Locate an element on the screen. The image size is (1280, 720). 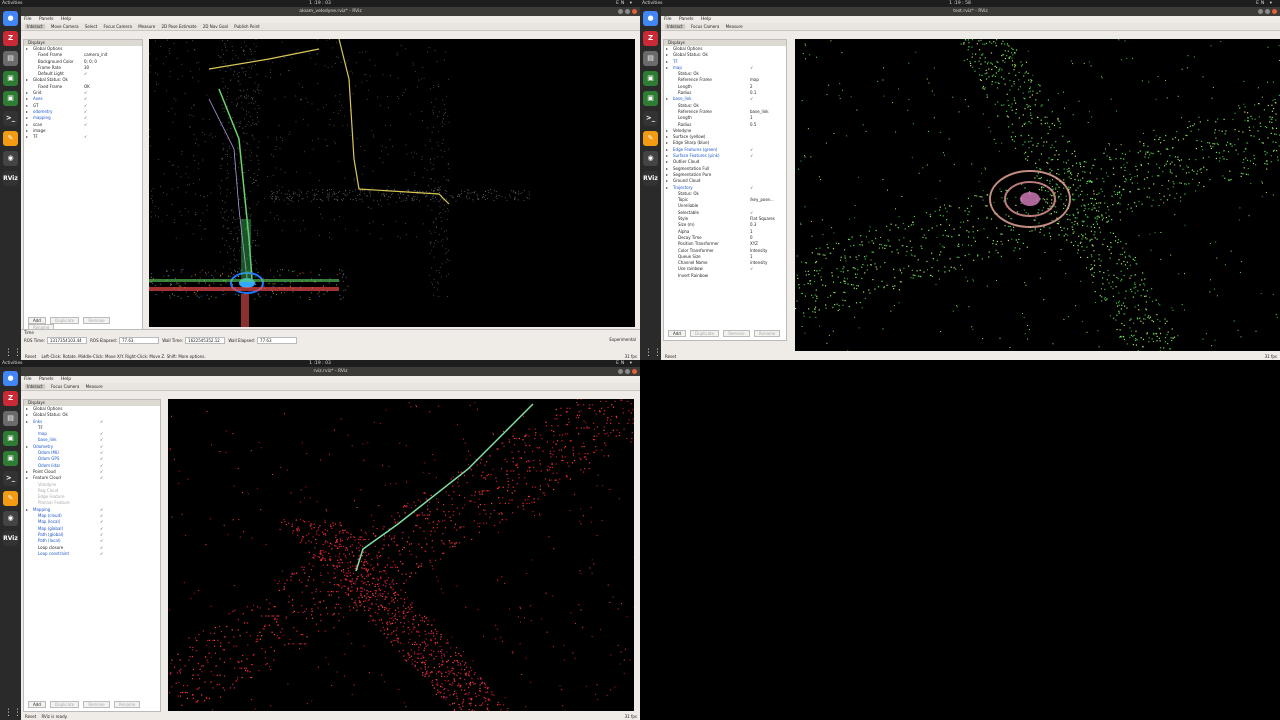
experimental-checkbox: Experimental is located at coordinates (622, 339).